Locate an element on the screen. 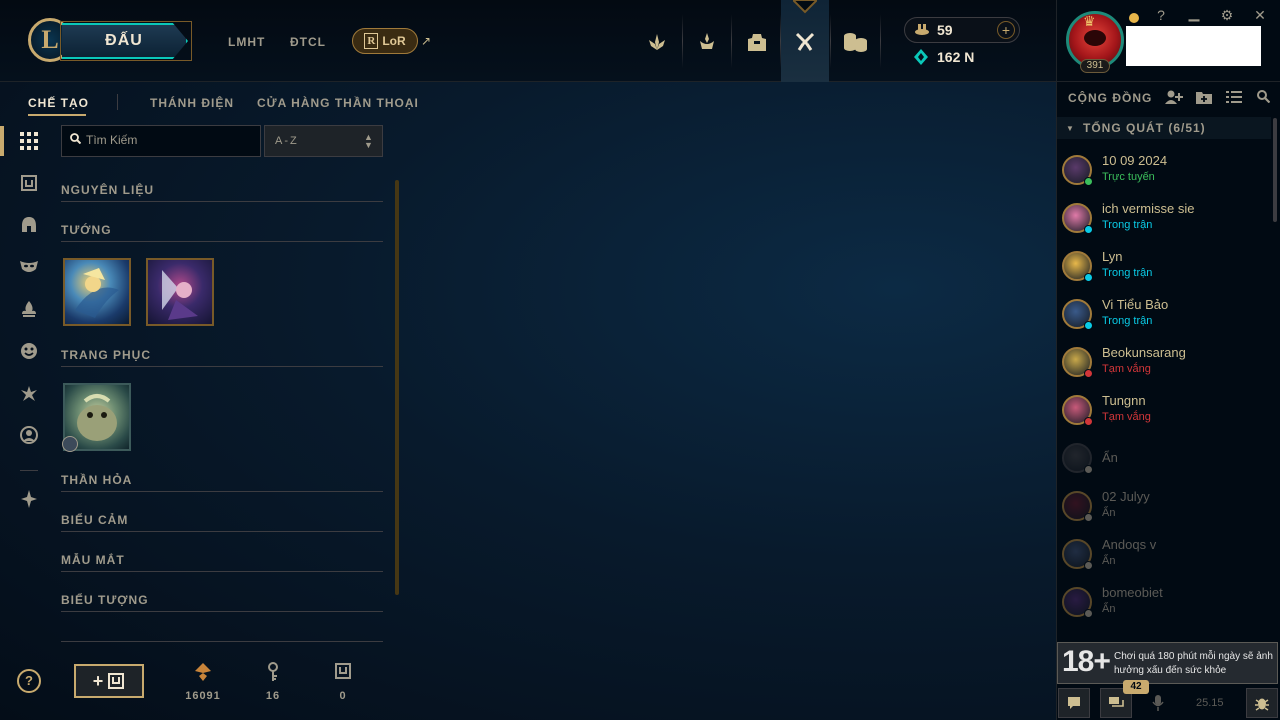  friend-status: Trực tuyến is located at coordinates (1128, 177).